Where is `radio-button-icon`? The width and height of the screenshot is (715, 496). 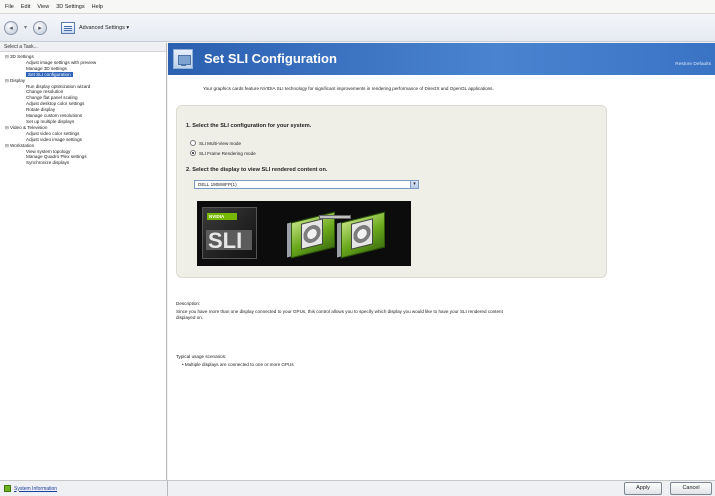
radio-button-icon is located at coordinates (193, 143).